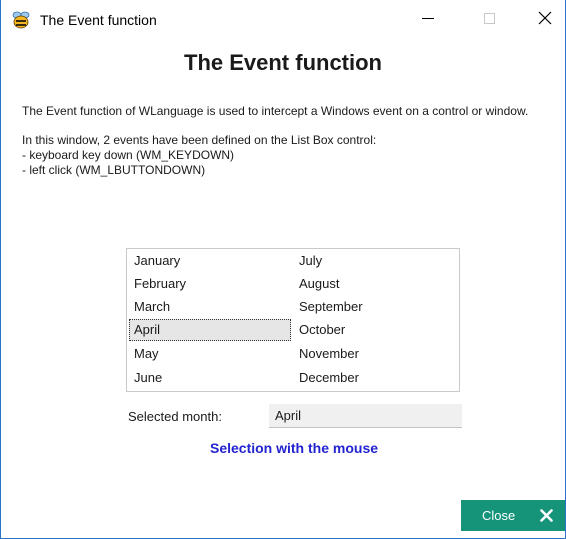  Describe the element at coordinates (210, 378) in the screenshot. I see `list-item: June` at that location.